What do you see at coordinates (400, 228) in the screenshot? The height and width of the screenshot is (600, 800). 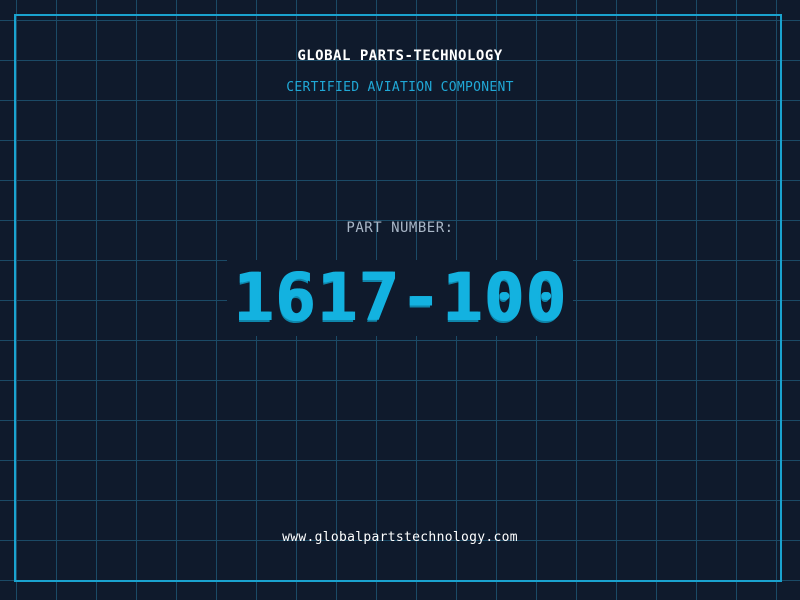 I see `part-number-label: PART NUMBER:` at bounding box center [400, 228].